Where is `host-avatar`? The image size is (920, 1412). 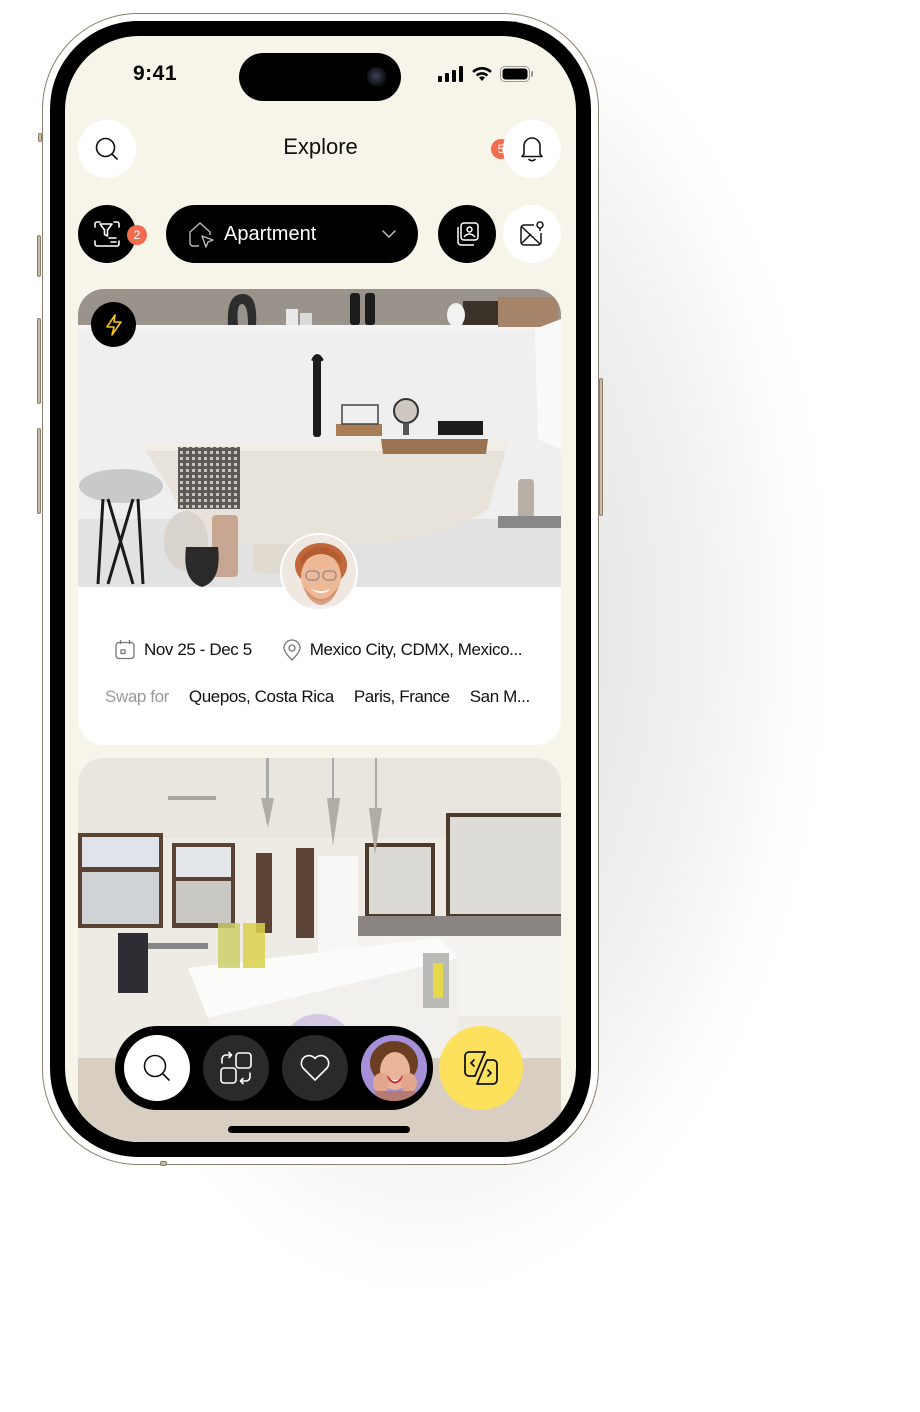
host-avatar is located at coordinates (319, 572).